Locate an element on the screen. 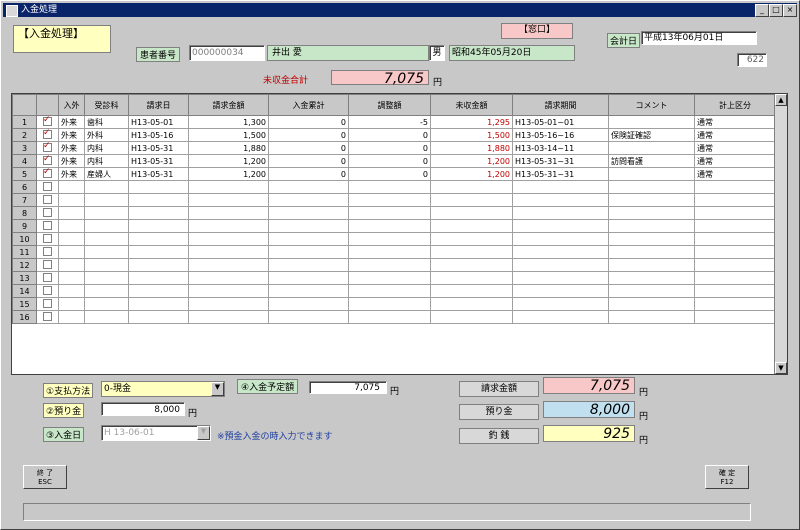  row-number: 4 is located at coordinates (24, 161).